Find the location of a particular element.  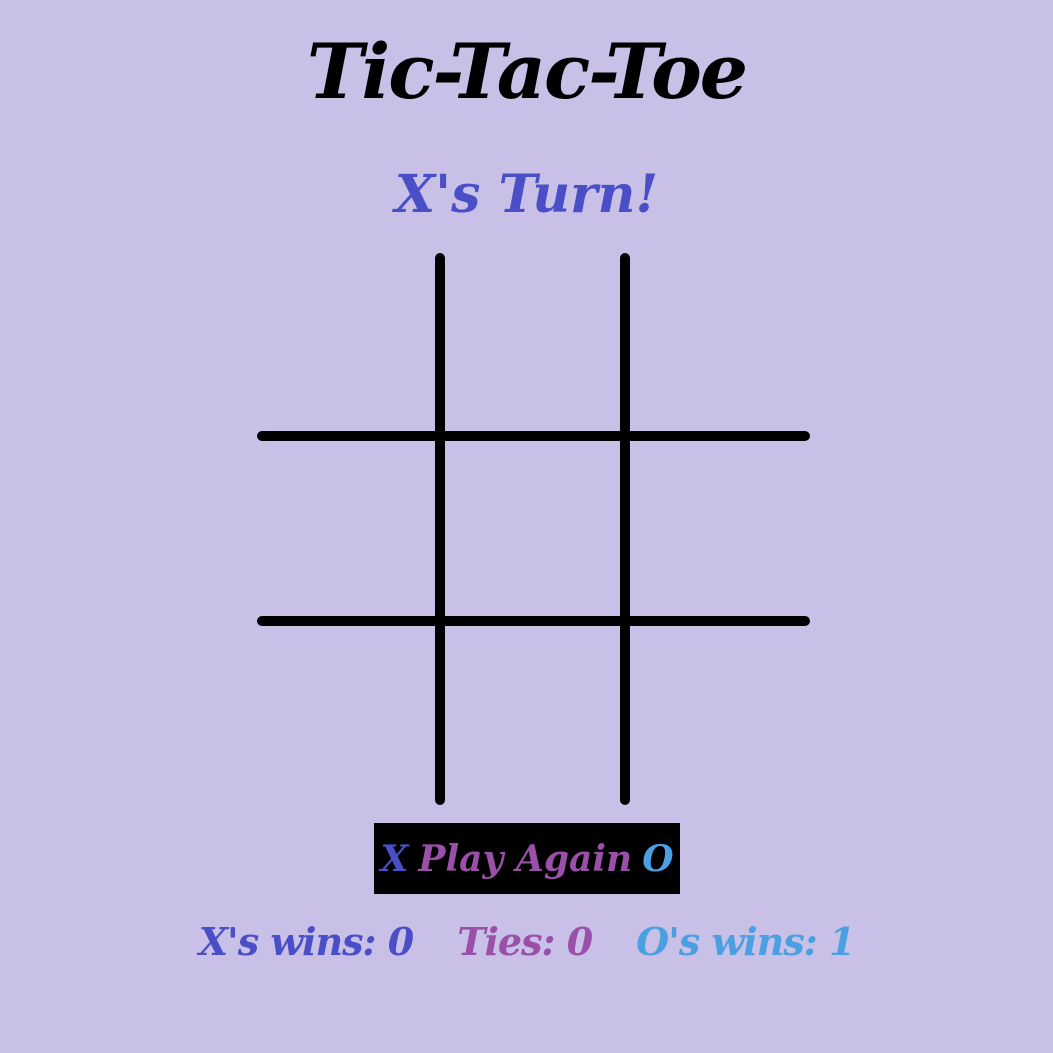

play-again-button: X Play Again O is located at coordinates (527, 858).